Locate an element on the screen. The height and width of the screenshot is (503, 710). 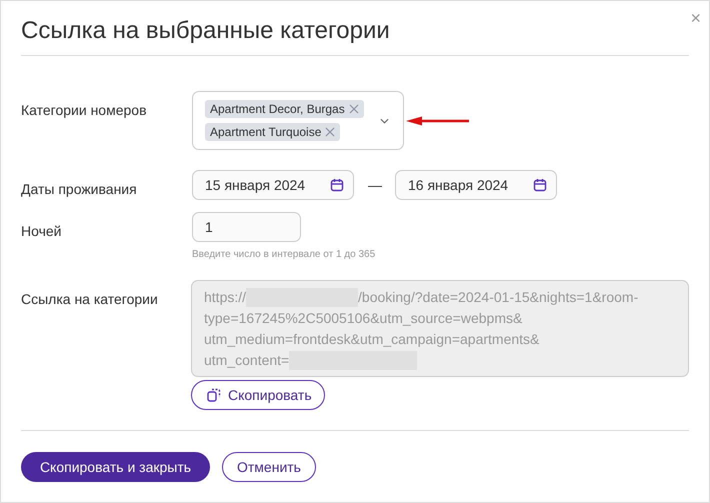
link-text: /booking/?date=2024-01-15&nights=1&room- is located at coordinates (498, 297).